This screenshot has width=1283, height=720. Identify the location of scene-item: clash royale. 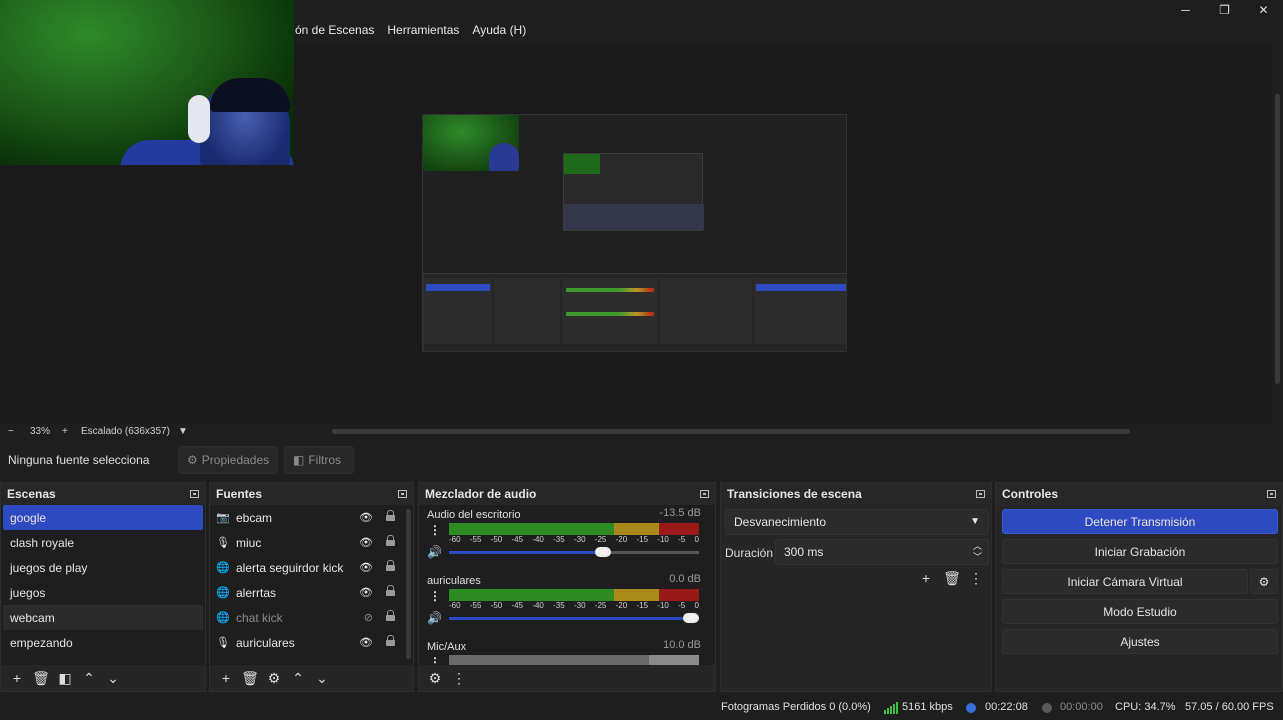
(103, 542).